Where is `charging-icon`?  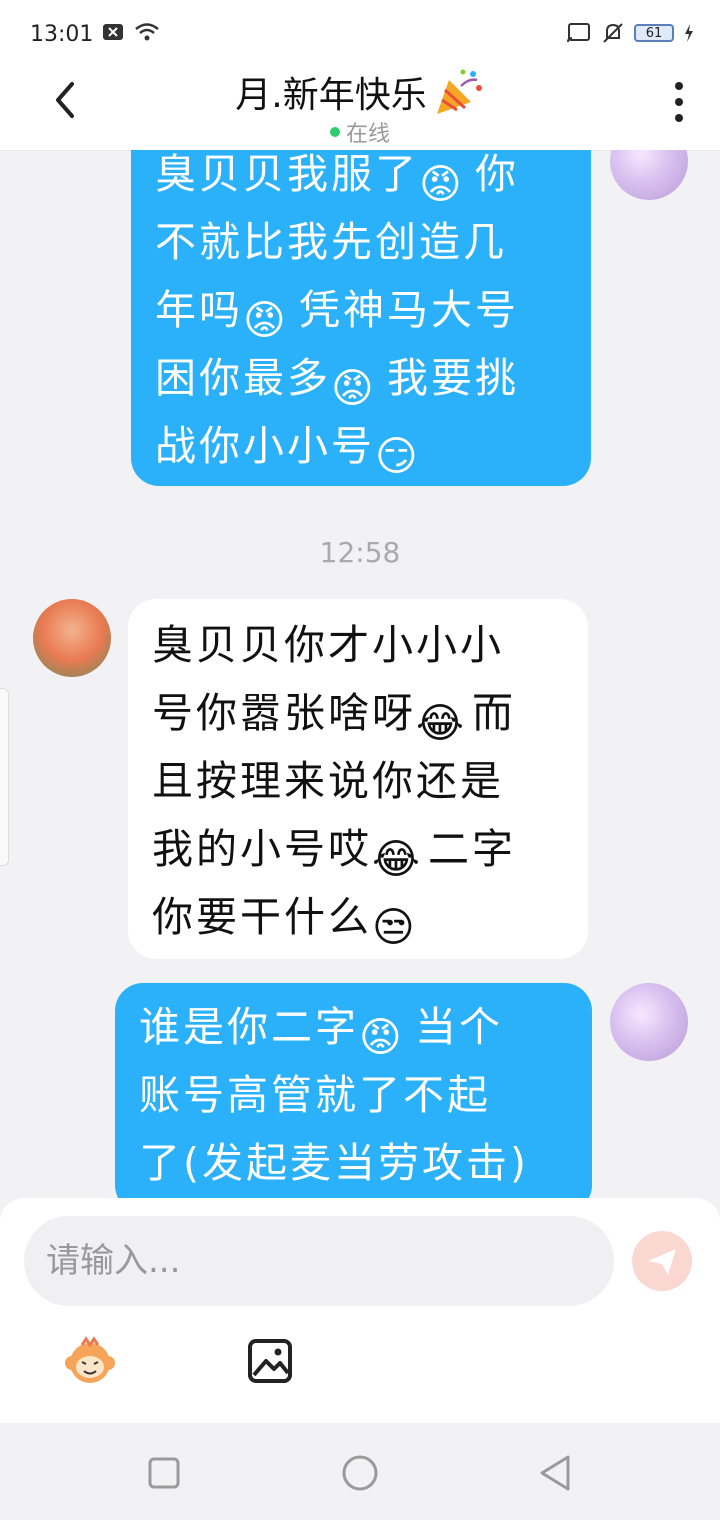
charging-icon is located at coordinates (689, 33).